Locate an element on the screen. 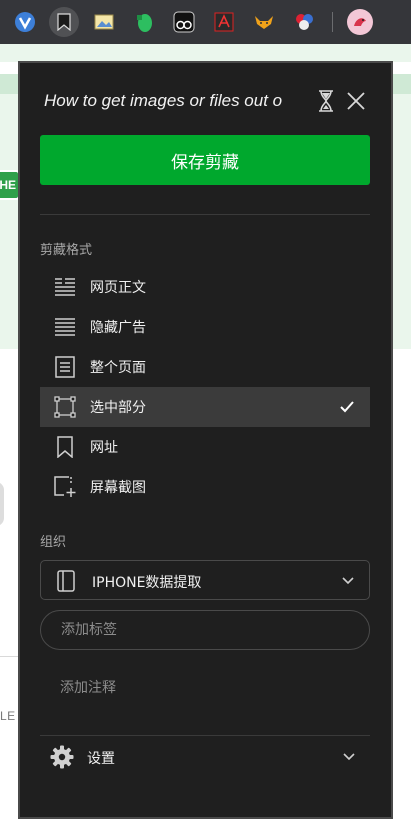  gear-icon is located at coordinates (62, 757).